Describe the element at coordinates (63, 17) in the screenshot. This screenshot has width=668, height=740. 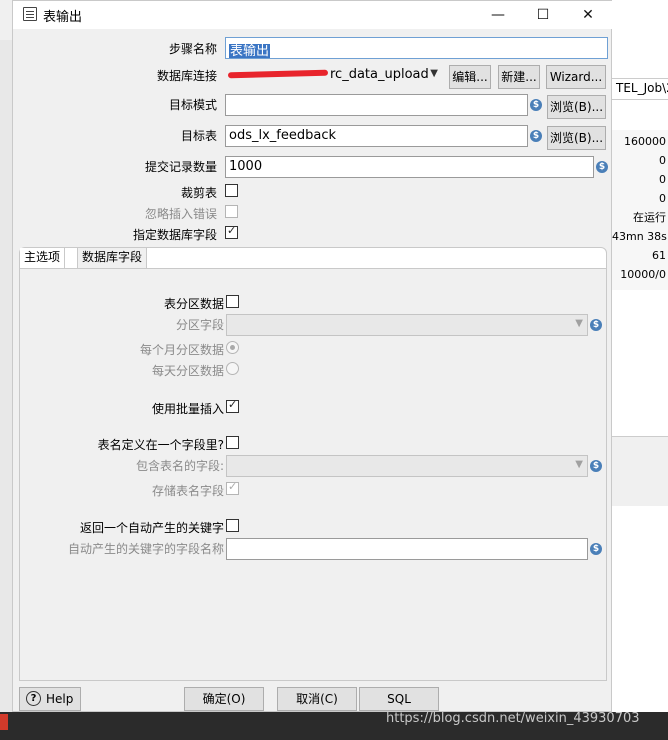
I see `window-title: 表输出` at that location.